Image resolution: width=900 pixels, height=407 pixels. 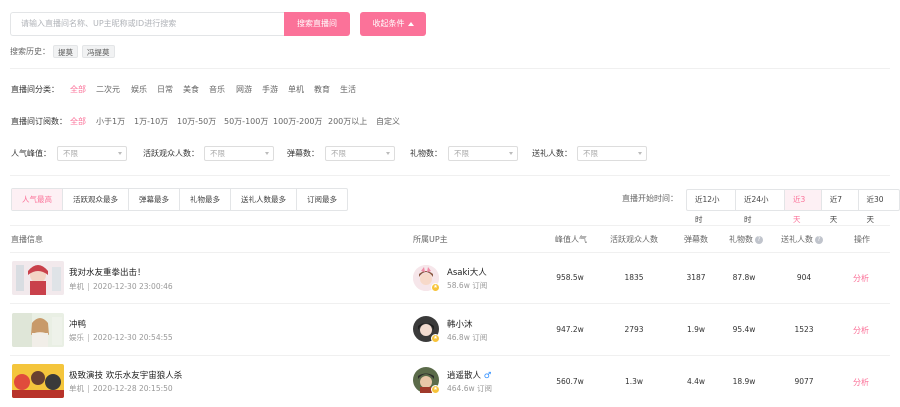 I want to click on cell-peak: 958.5w, so click(x=570, y=277).